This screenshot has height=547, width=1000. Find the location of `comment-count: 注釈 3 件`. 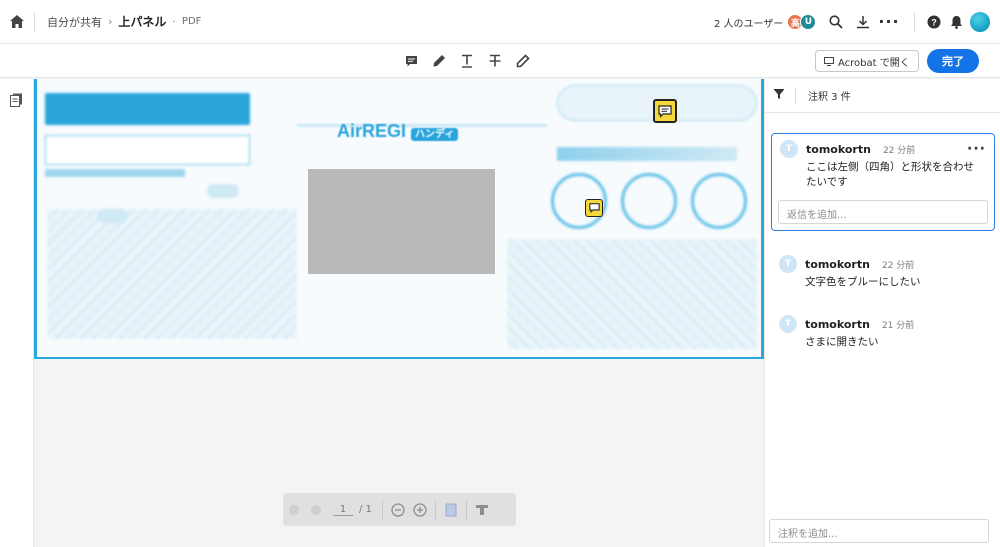

comment-count: 注釈 3 件 is located at coordinates (829, 97).